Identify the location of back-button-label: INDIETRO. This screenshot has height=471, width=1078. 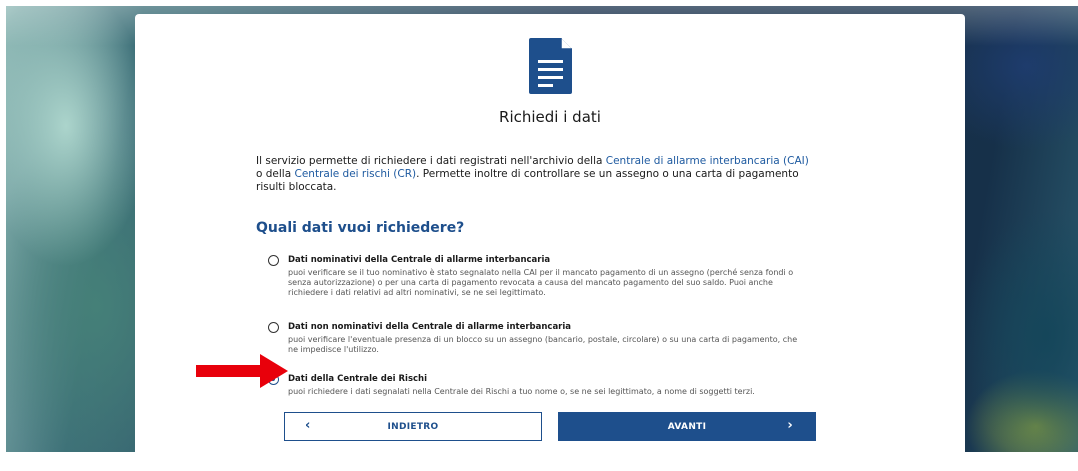
(413, 426).